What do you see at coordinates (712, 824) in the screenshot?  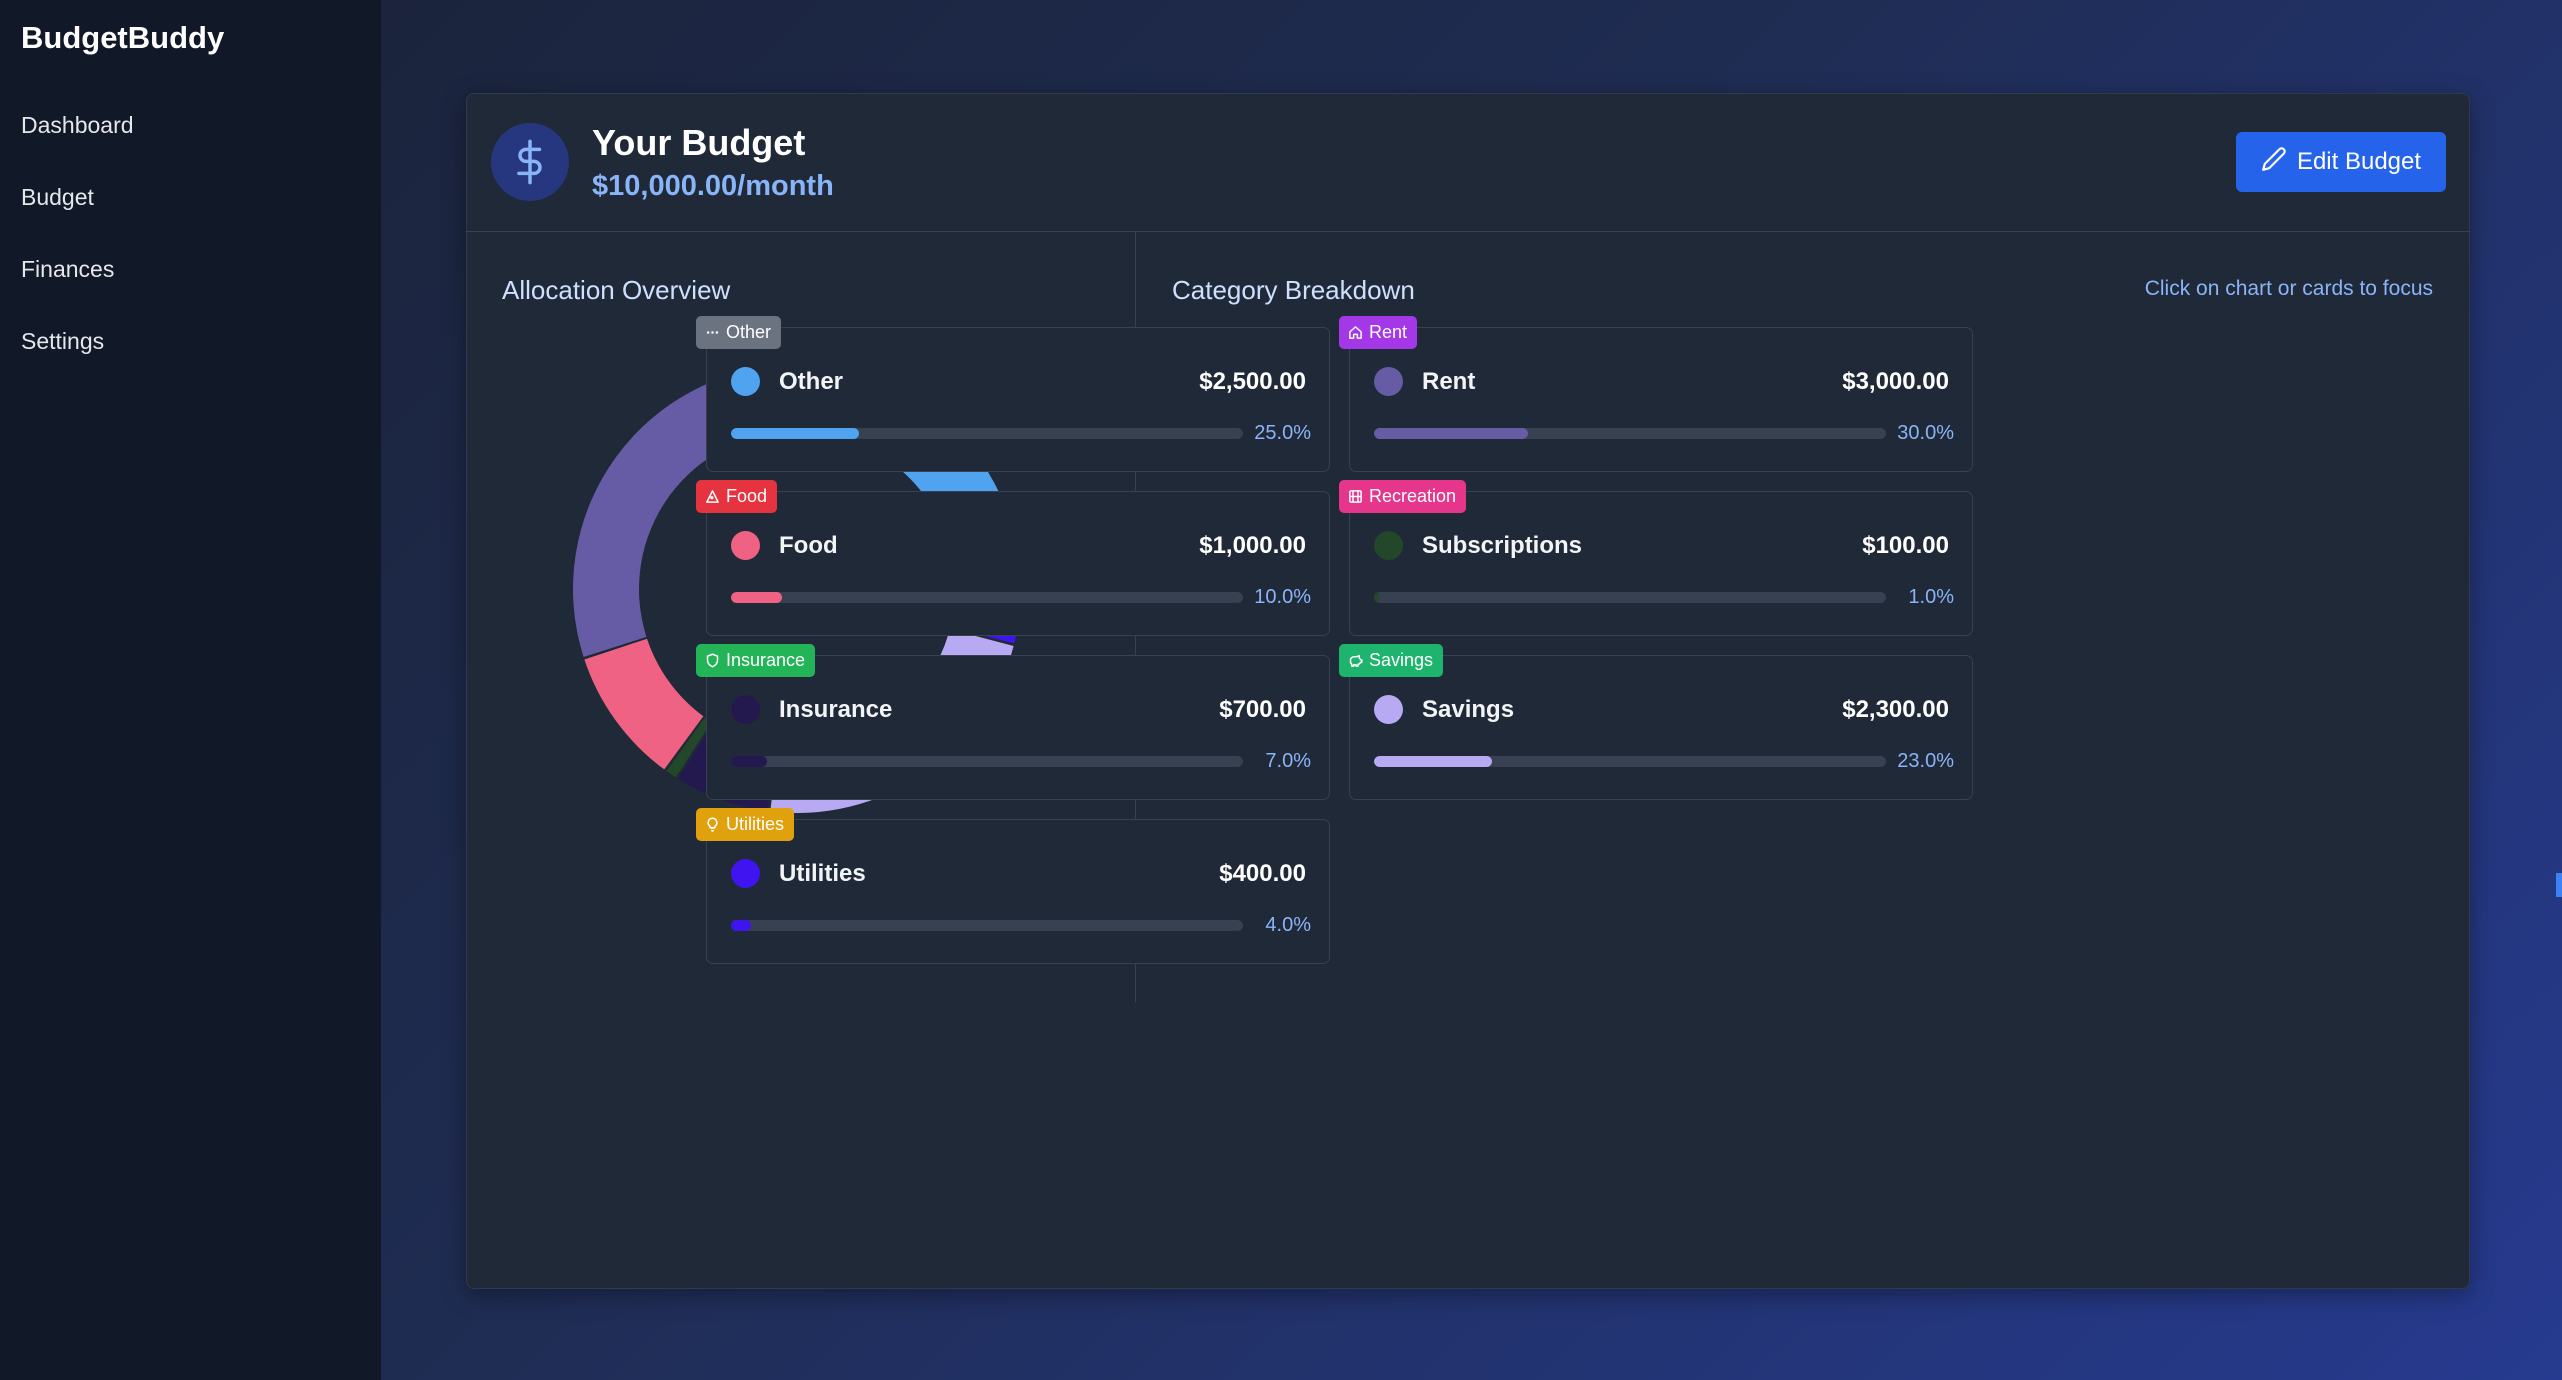 I see `lightbulb-icon` at bounding box center [712, 824].